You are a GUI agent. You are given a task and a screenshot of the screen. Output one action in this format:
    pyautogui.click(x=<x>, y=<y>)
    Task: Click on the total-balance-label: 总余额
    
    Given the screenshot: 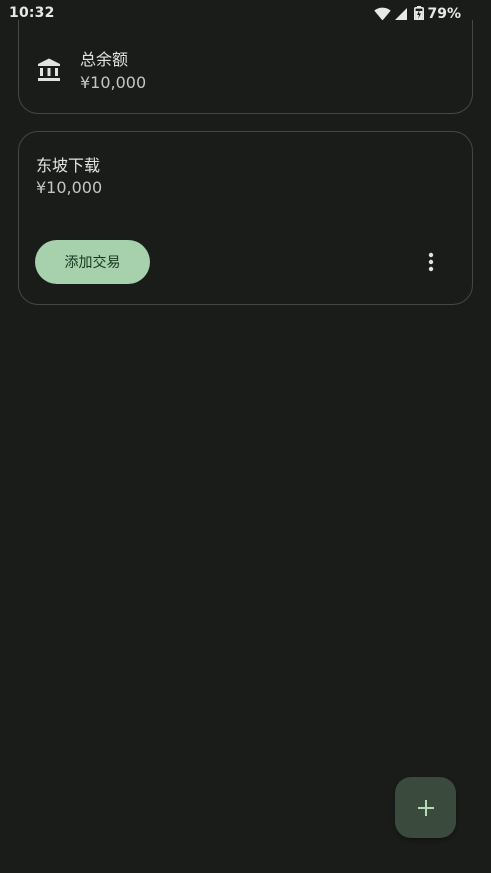 What is the action you would take?
    pyautogui.click(x=104, y=59)
    